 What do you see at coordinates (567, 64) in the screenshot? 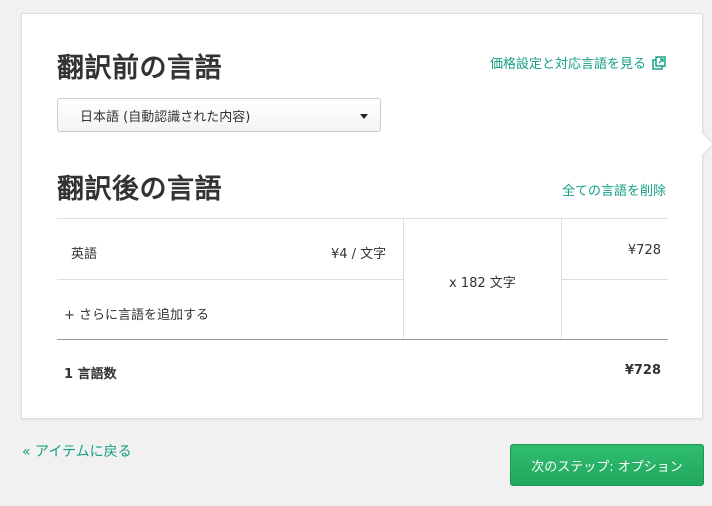
I see `pricing-link-label: 価格設定と対応言語を見る` at bounding box center [567, 64].